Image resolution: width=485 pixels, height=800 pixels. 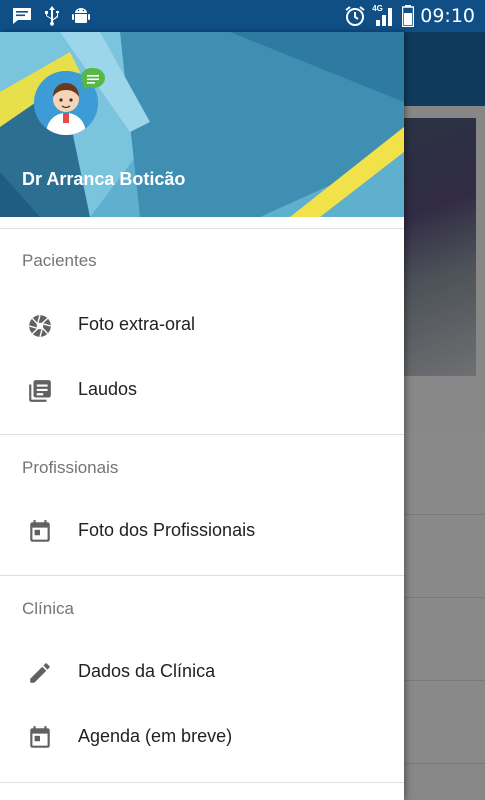 I want to click on signal-icon: 4G, so click(x=384, y=16).